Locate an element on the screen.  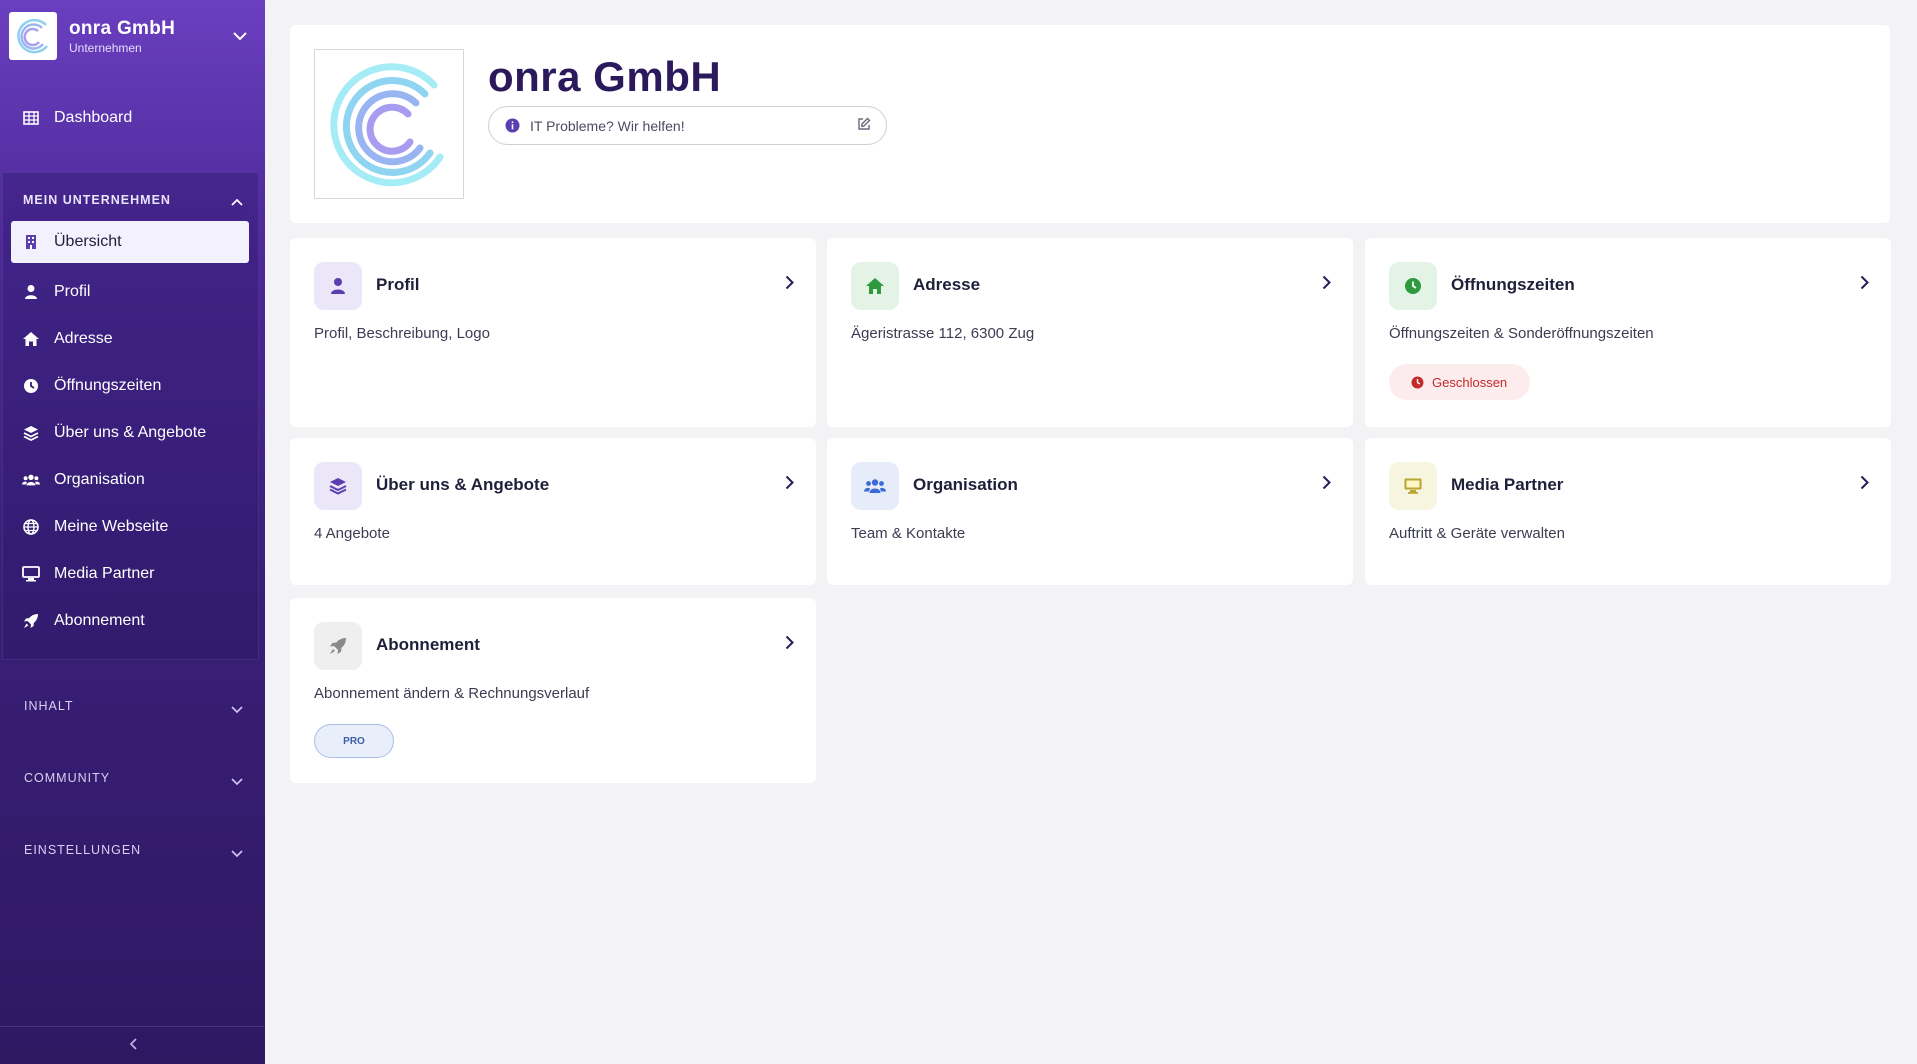
card-profil: Profil Profil, Beschreibung, Logo is located at coordinates (553, 332).